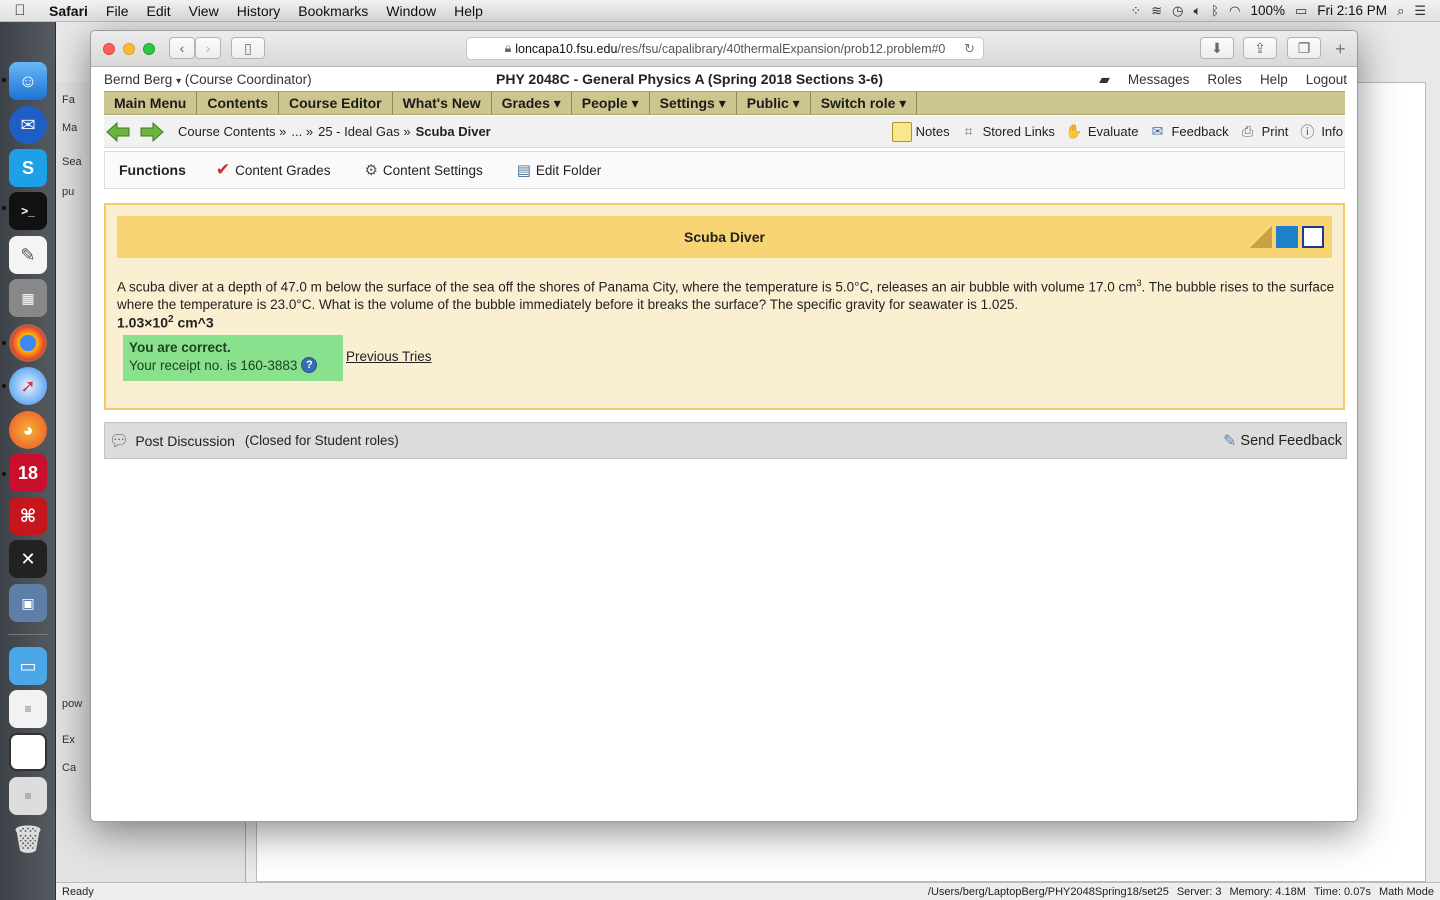 This screenshot has height=900, width=1440. Describe the element at coordinates (1224, 79) in the screenshot. I see `roles-link: Roles` at that location.